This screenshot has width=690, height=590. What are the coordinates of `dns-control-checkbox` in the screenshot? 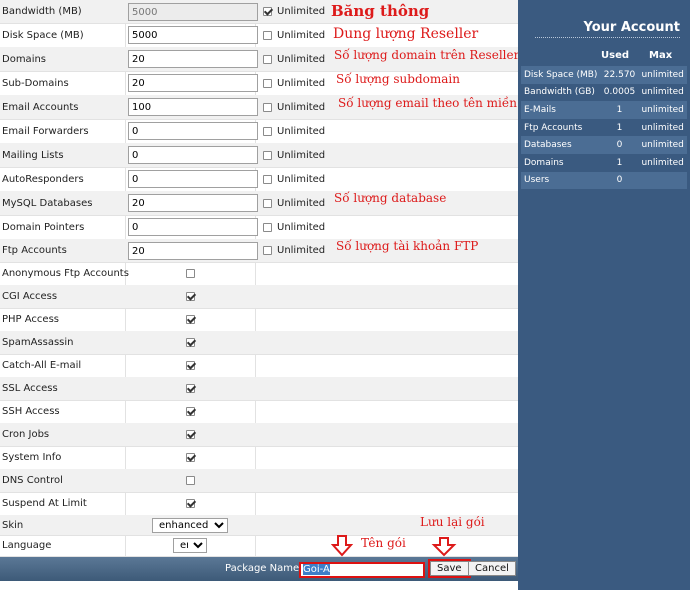 It's located at (190, 480).